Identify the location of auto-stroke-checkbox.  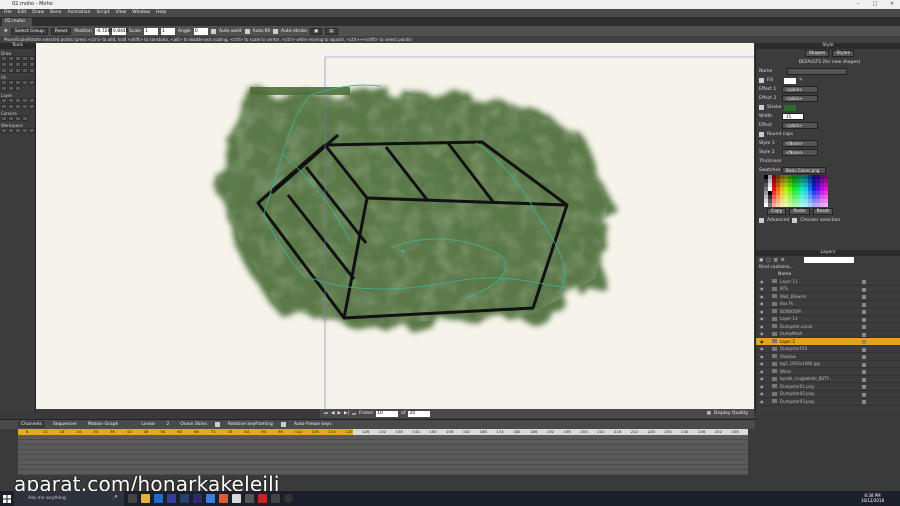
(276, 31).